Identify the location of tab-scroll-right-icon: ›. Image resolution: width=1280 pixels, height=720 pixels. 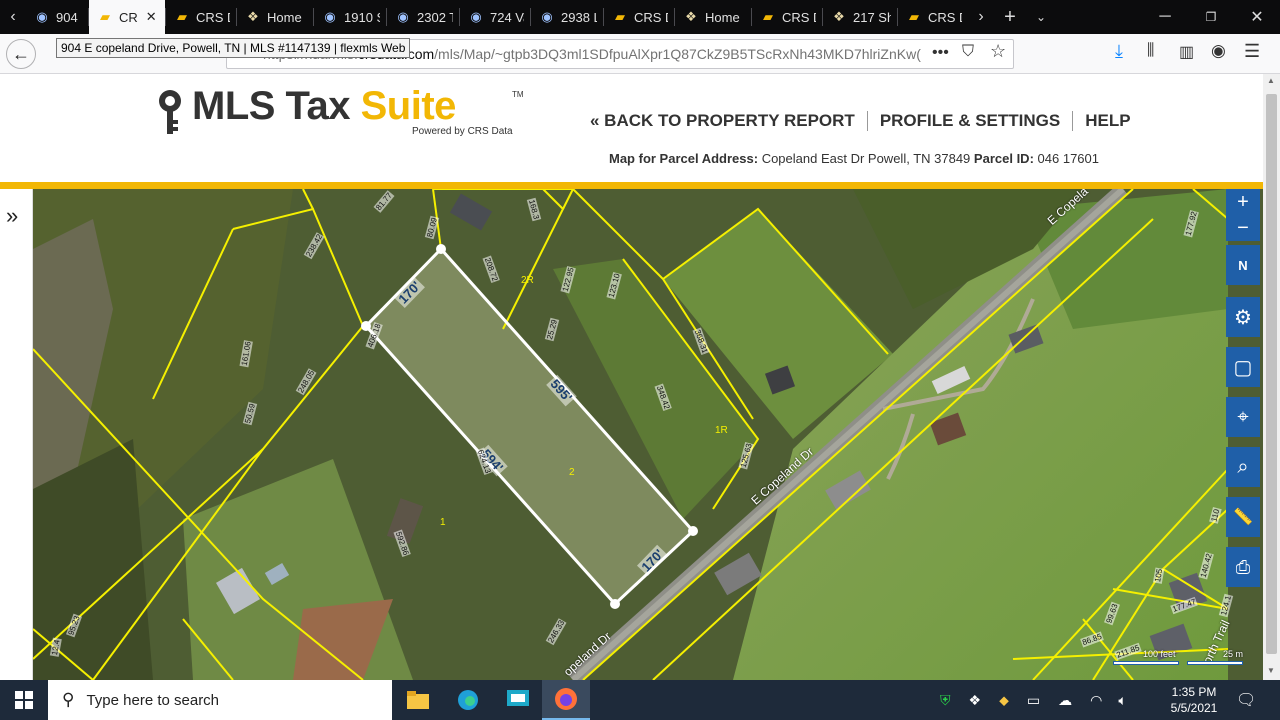
(981, 17).